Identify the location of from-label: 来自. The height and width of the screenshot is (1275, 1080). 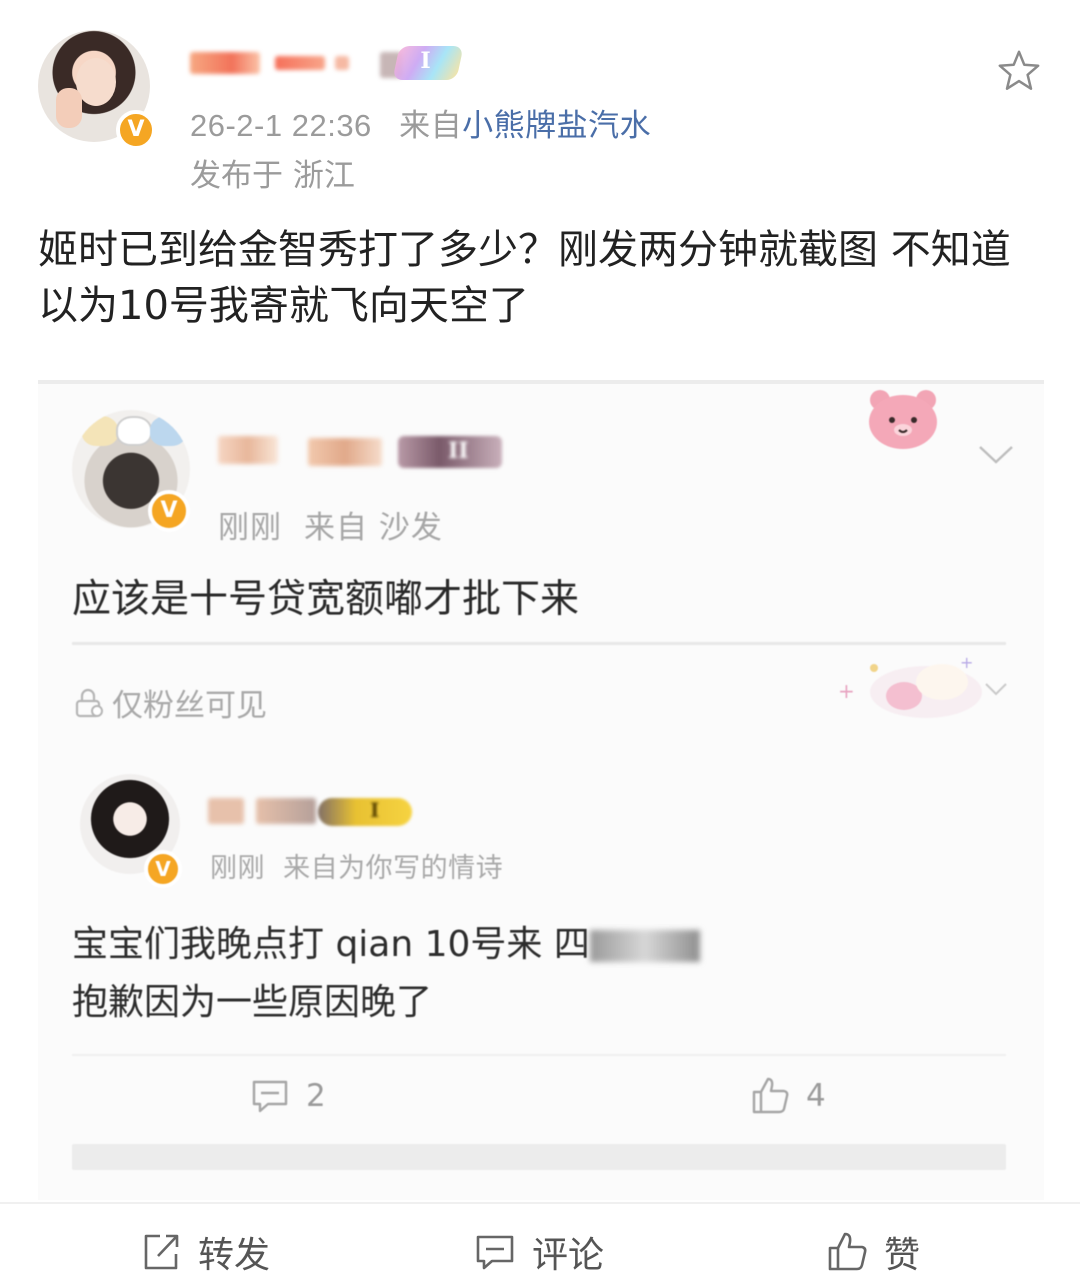
(431, 125).